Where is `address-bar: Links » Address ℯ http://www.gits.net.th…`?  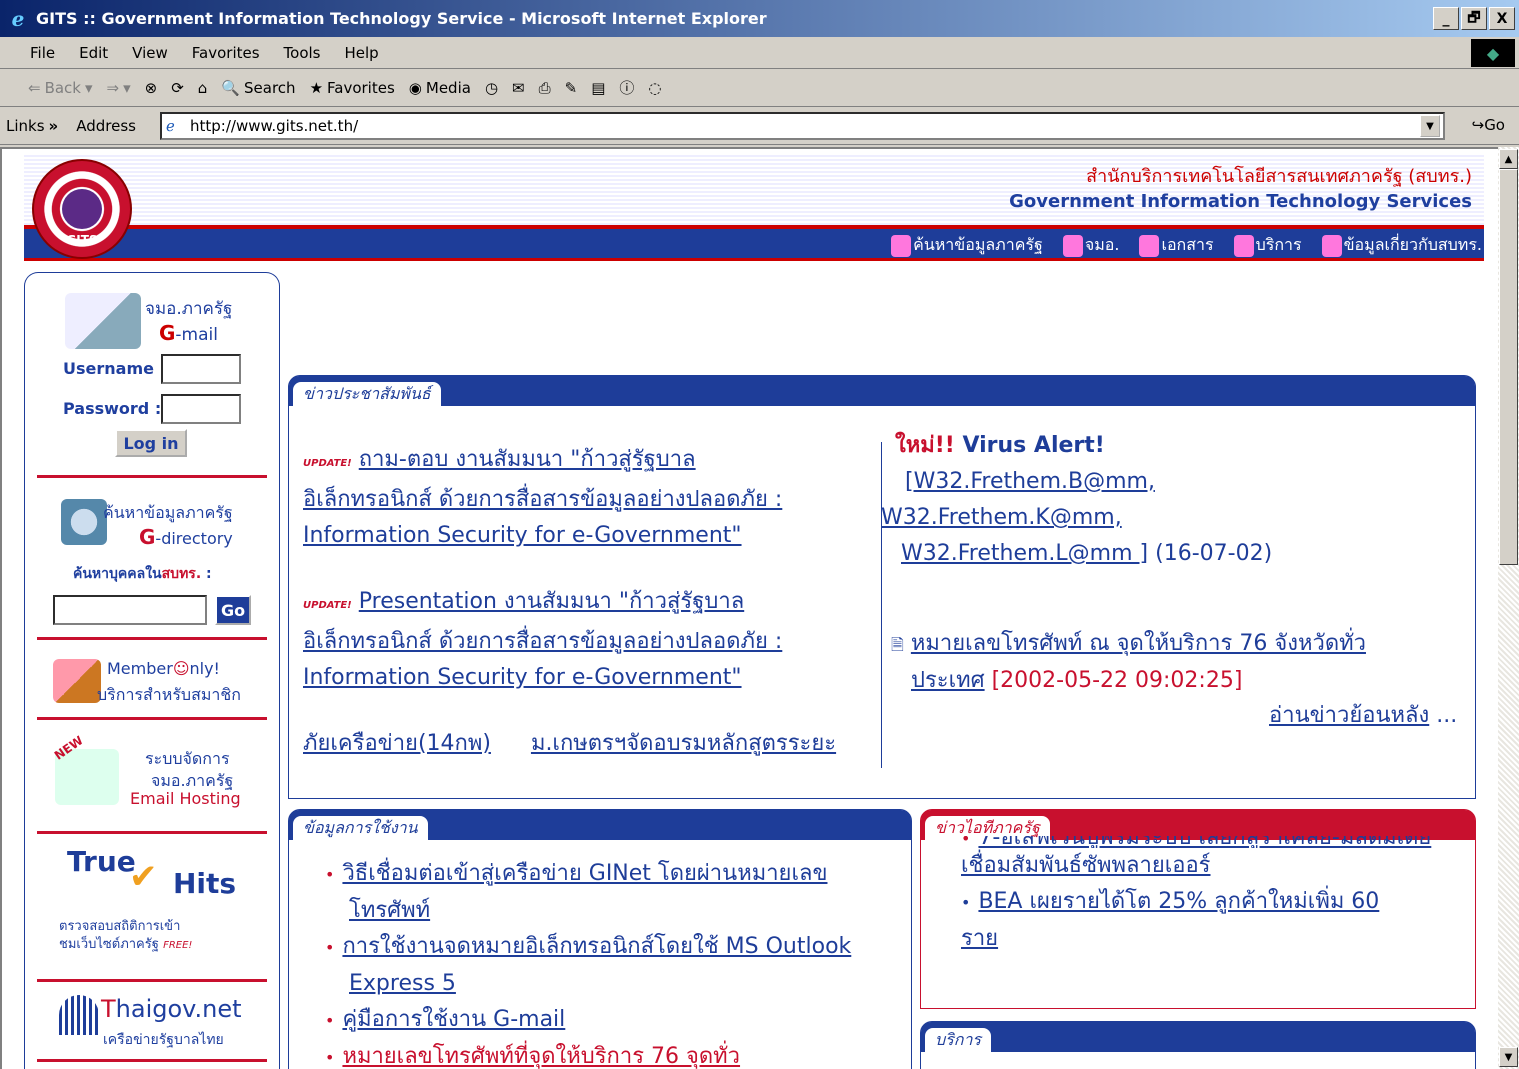
address-bar: Links » Address ℯ http://www.gits.net.th… is located at coordinates (759, 126).